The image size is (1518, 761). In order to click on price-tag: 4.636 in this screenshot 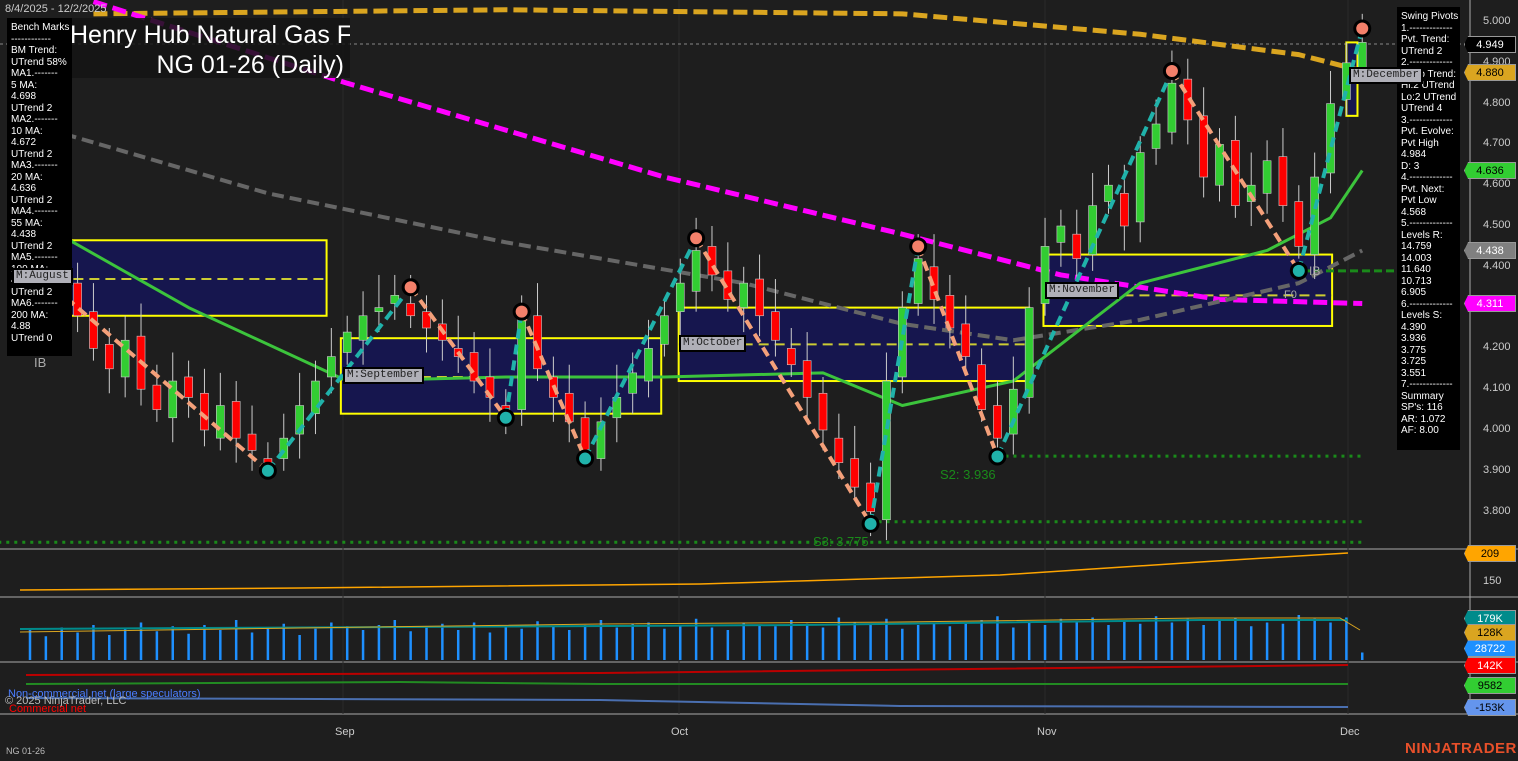, I will do `click(1490, 170)`.